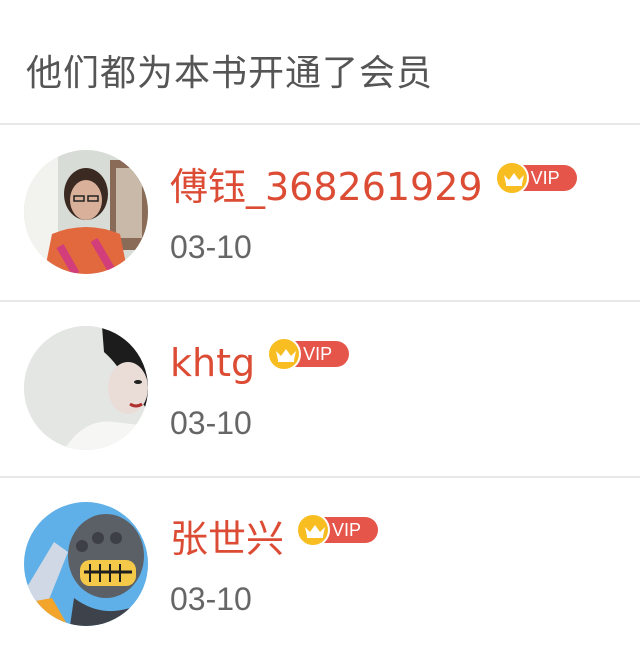 The height and width of the screenshot is (652, 640). I want to click on woman-photo-avatar, so click(86, 388).